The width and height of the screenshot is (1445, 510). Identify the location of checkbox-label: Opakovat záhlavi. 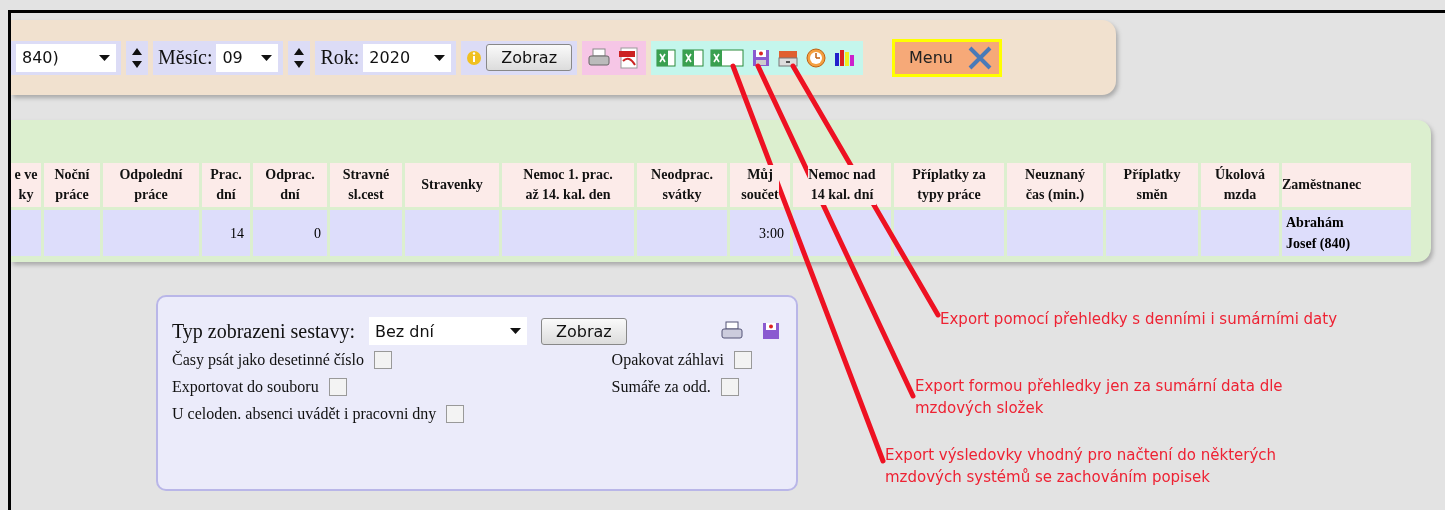
(667, 360).